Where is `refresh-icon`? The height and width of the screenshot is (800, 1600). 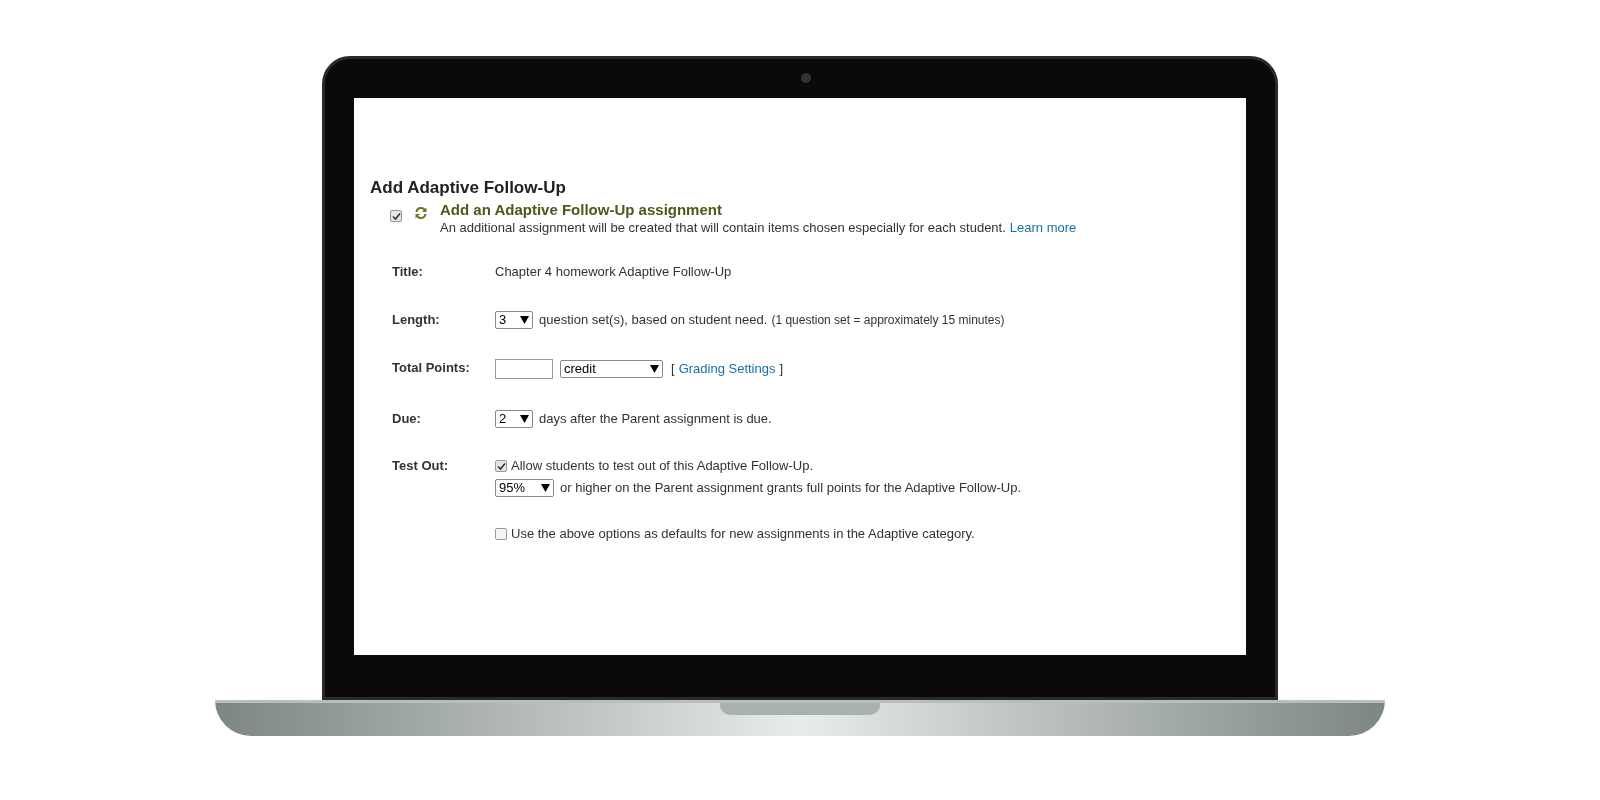 refresh-icon is located at coordinates (421, 213).